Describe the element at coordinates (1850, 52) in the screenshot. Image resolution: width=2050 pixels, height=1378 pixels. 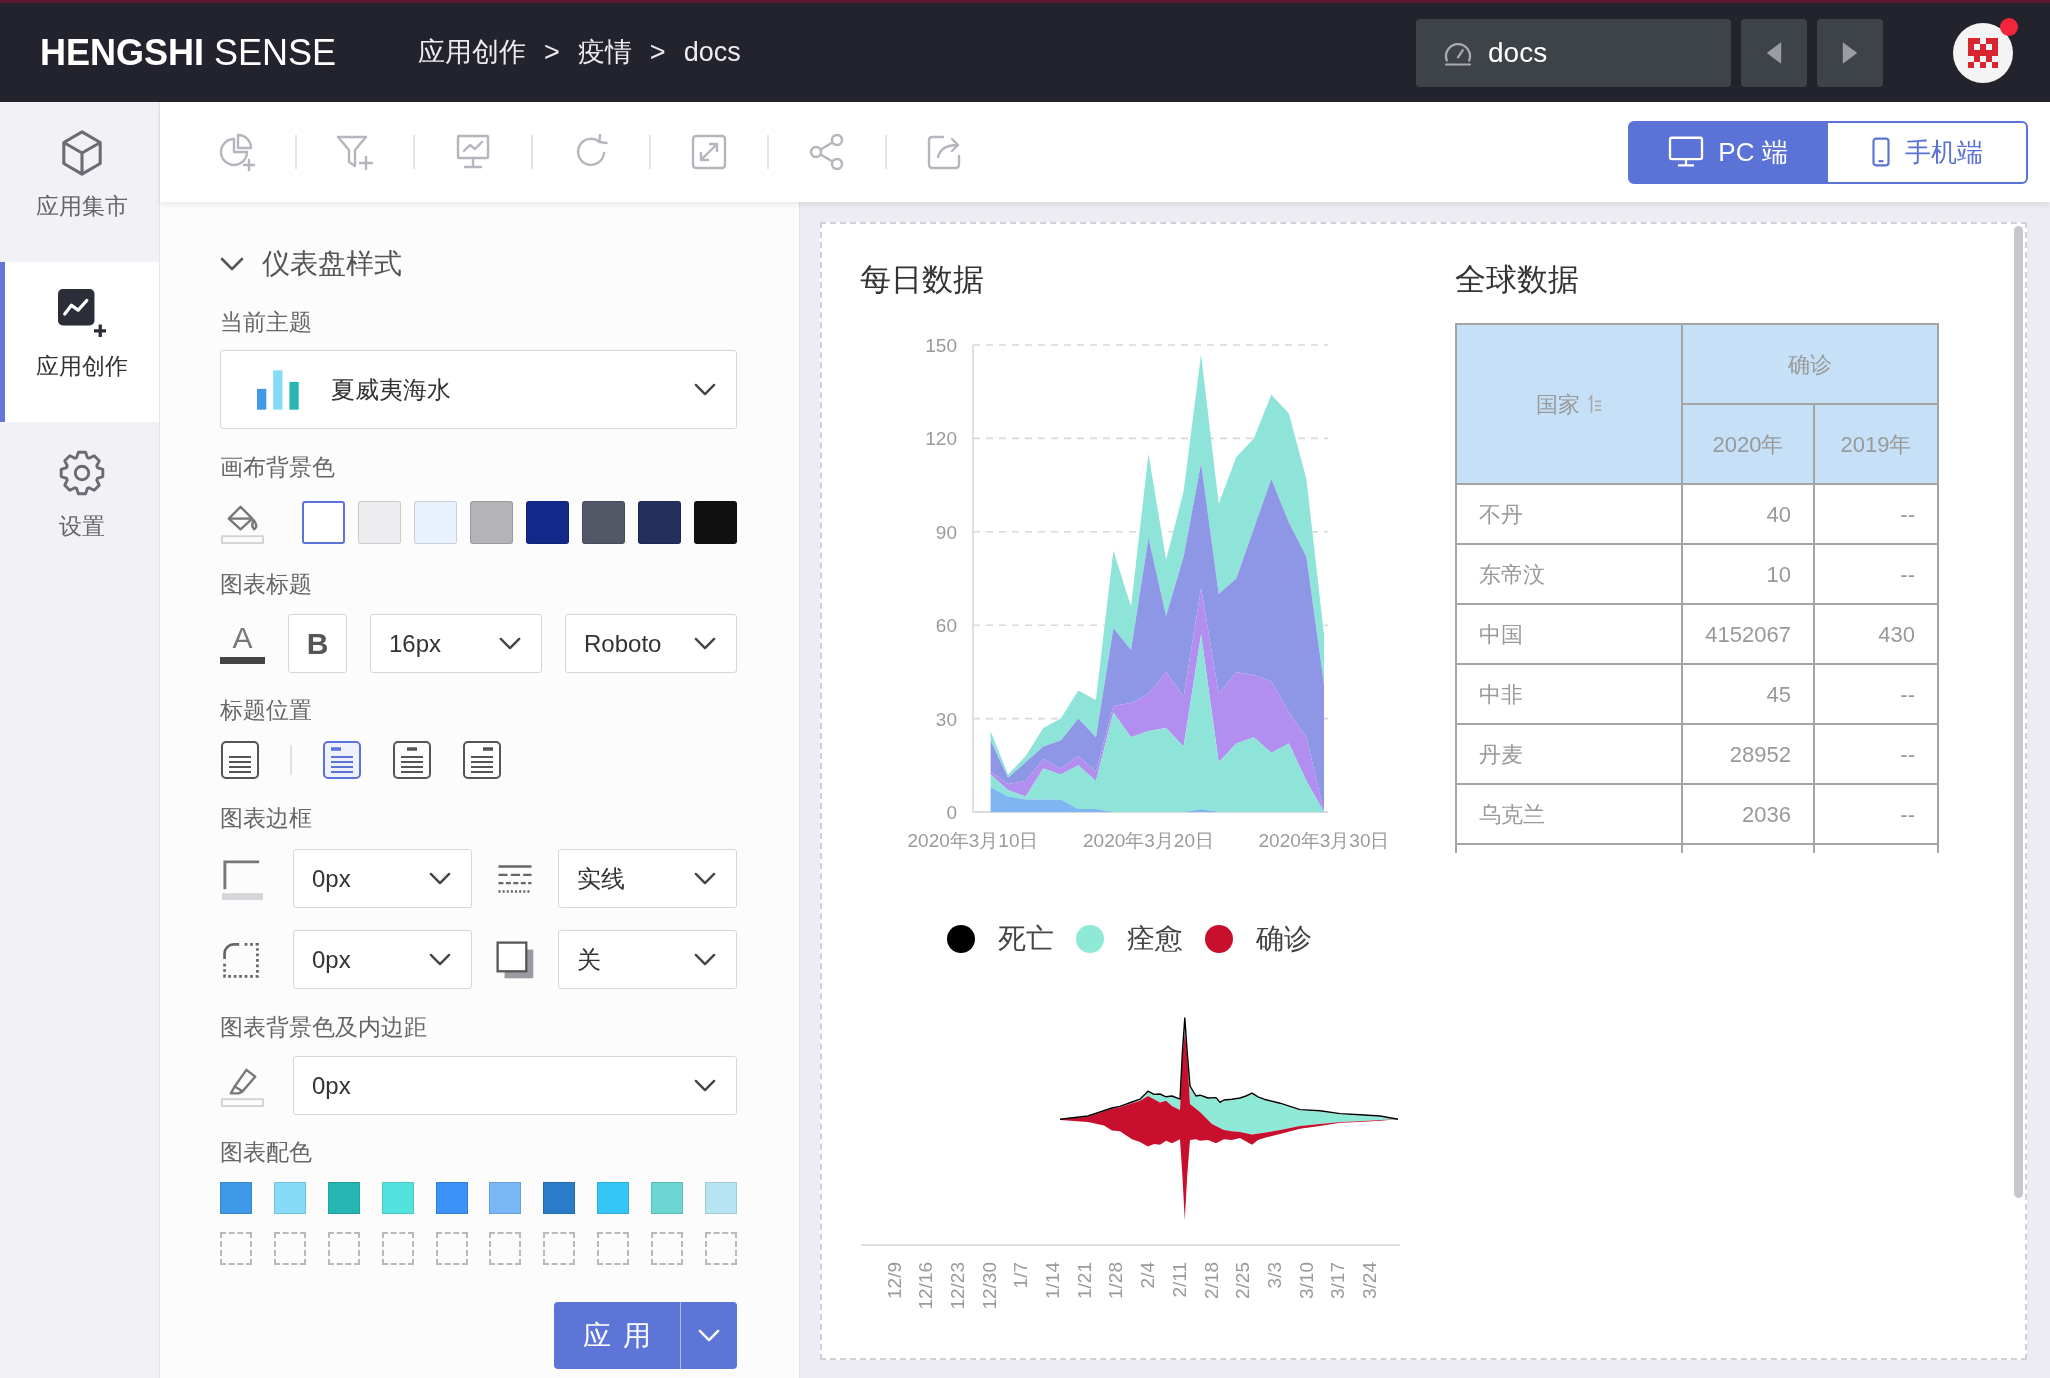
I see `next-button` at that location.